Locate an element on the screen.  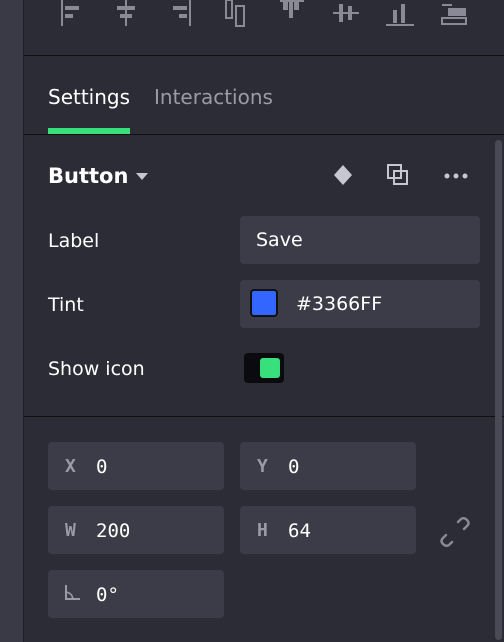
rotation-value: 0° is located at coordinates (107, 595).